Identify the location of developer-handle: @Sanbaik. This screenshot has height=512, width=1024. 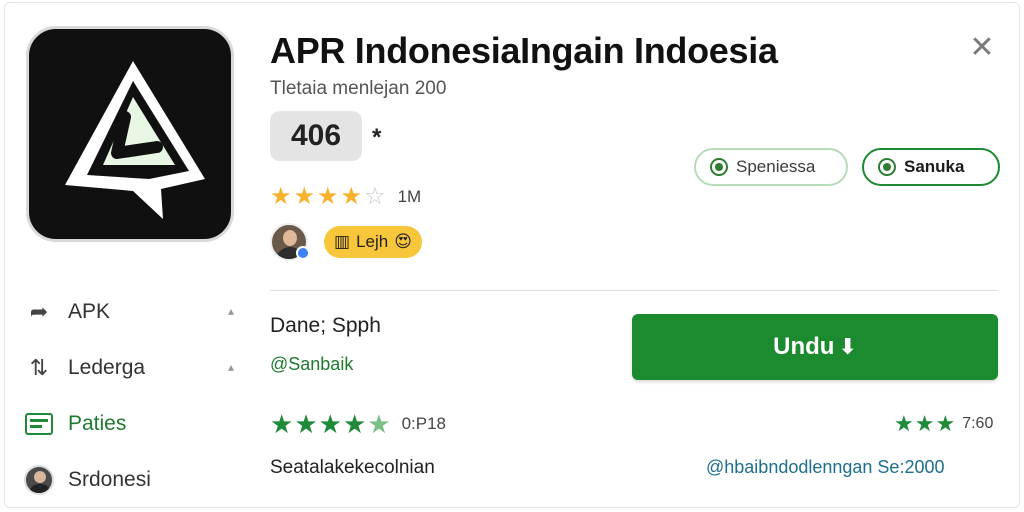
(311, 364).